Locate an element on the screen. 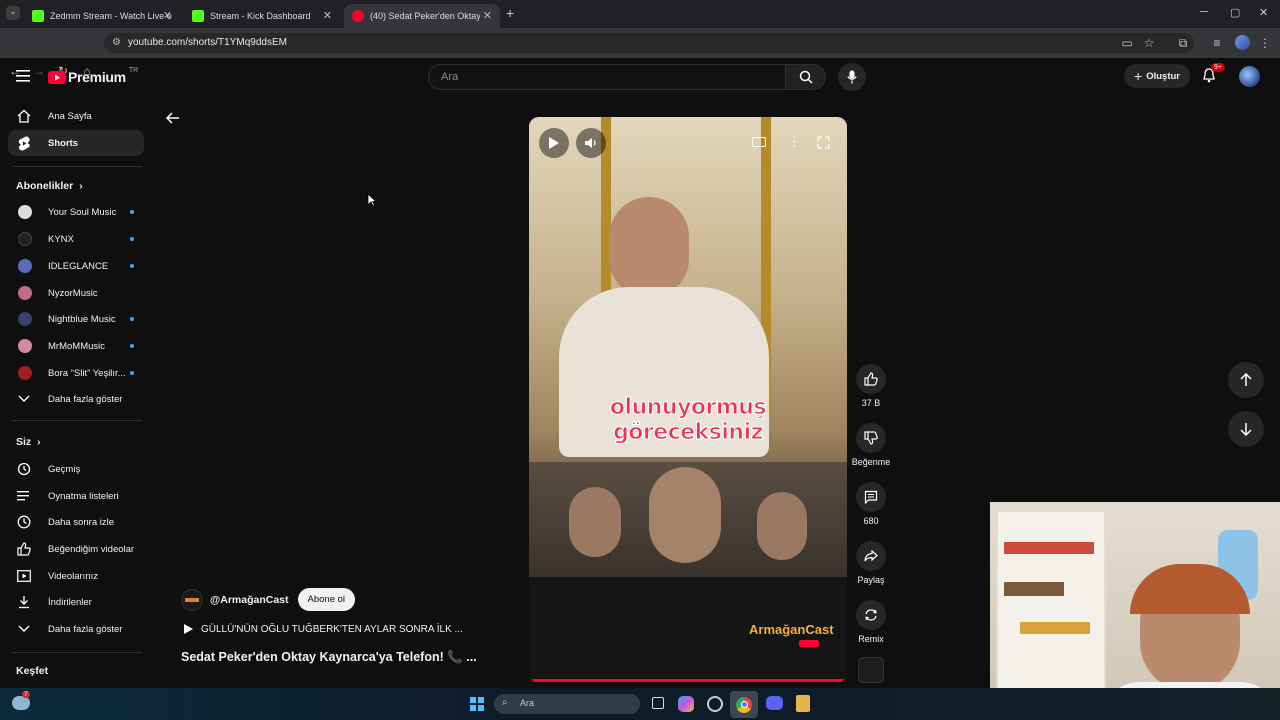 The width and height of the screenshot is (1280, 720). sidebar-item-label: Daha sonra izle is located at coordinates (81, 522).